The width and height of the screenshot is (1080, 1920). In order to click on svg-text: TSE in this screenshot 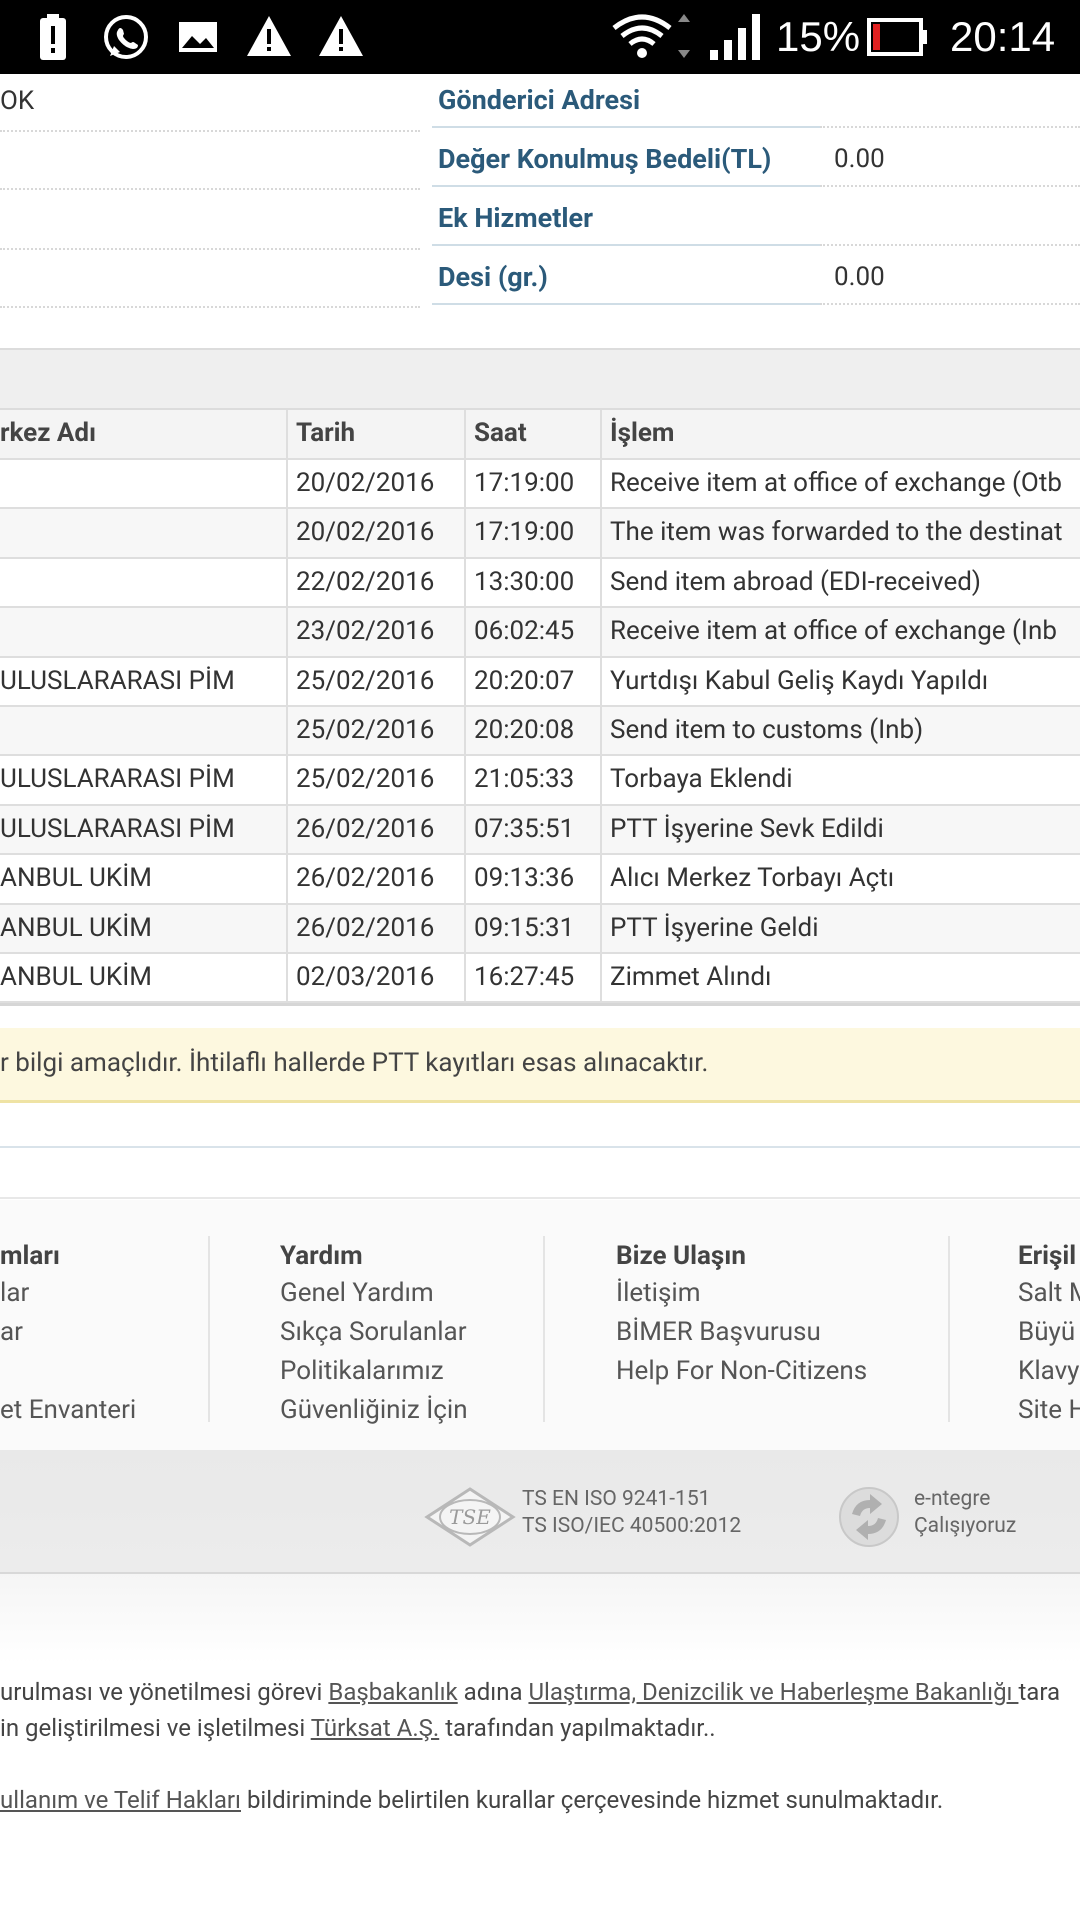, I will do `click(470, 1517)`.